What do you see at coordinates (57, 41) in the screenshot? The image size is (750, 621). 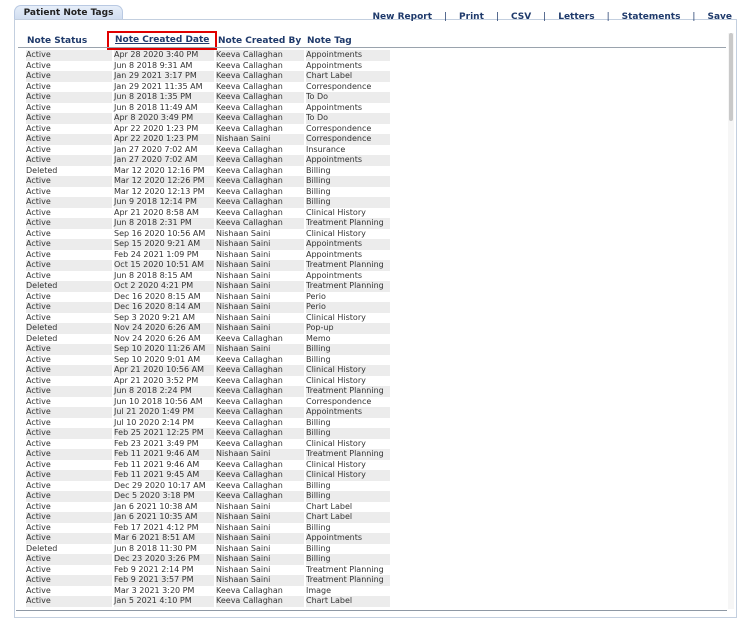 I see `column-header-note-status: Note Status` at bounding box center [57, 41].